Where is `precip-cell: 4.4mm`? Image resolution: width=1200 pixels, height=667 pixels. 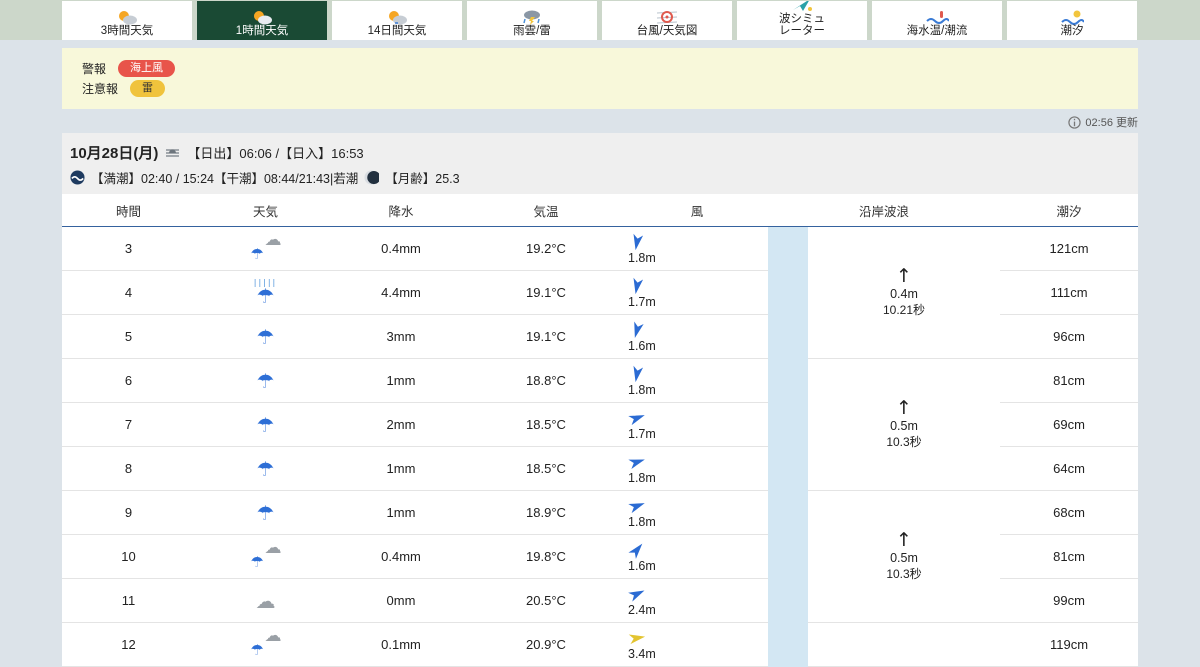 precip-cell: 4.4mm is located at coordinates (401, 293).